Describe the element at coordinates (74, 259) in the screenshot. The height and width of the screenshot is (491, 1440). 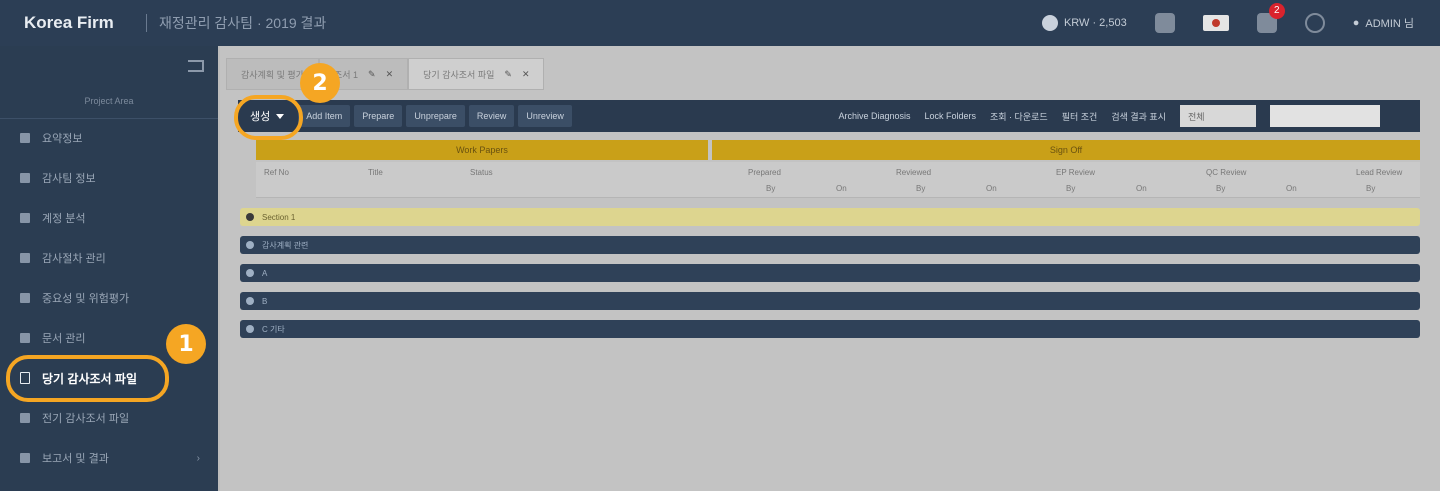
I see `sidebar-item-label: 감사절차 관리` at that location.